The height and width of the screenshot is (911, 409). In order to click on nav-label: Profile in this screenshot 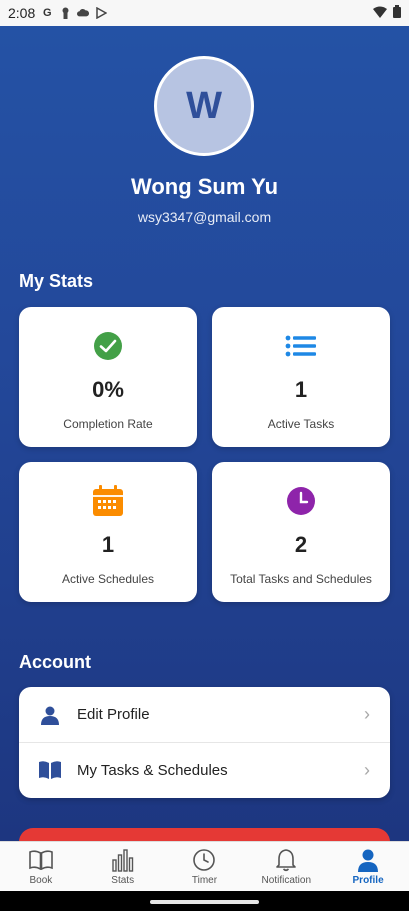, I will do `click(368, 880)`.